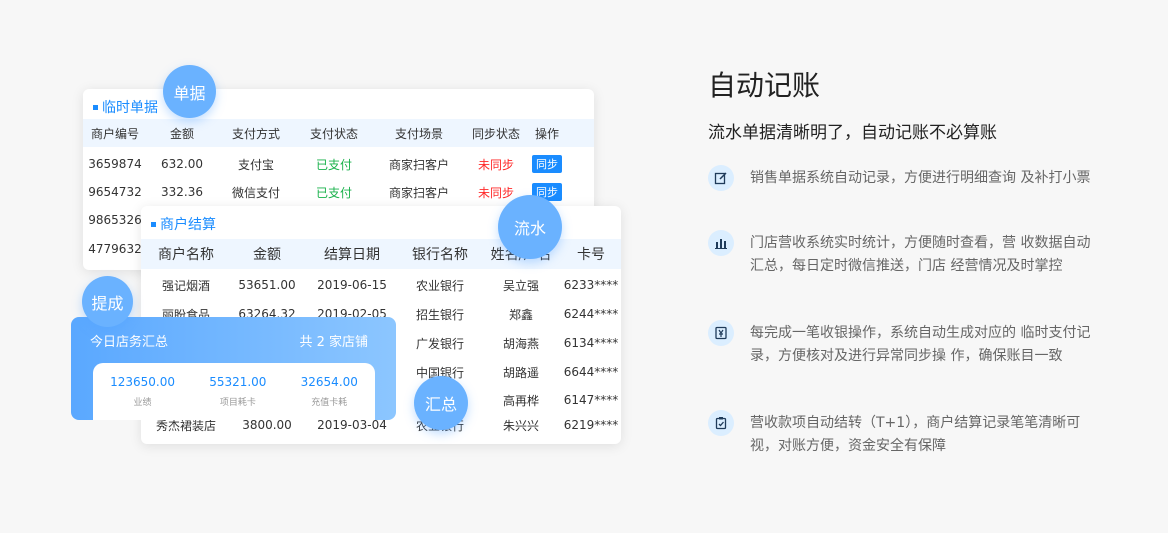  What do you see at coordinates (255, 133) in the screenshot?
I see `column-header: 支付方式` at bounding box center [255, 133].